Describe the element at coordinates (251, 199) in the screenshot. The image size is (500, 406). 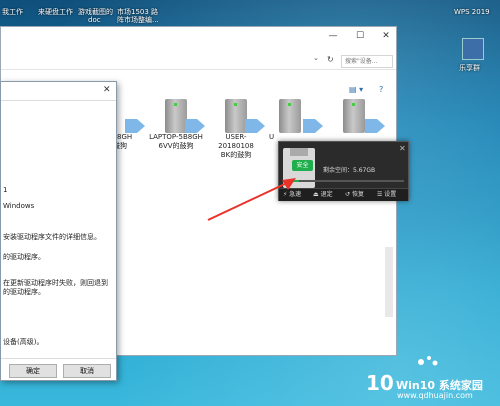
I see `annotation-arrow-icon` at that location.